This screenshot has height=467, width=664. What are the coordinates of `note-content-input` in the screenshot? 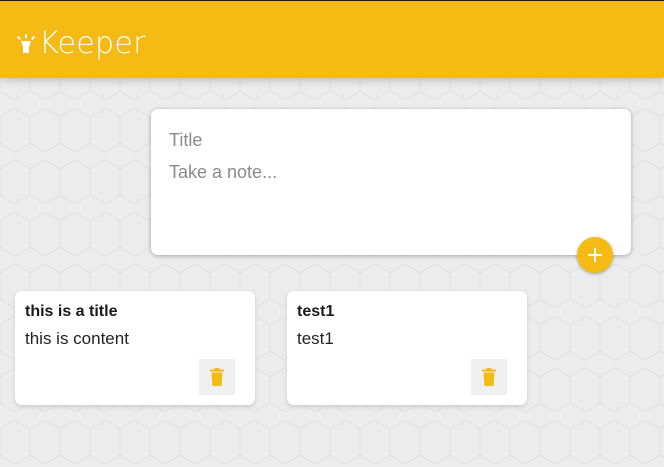 It's located at (389, 201).